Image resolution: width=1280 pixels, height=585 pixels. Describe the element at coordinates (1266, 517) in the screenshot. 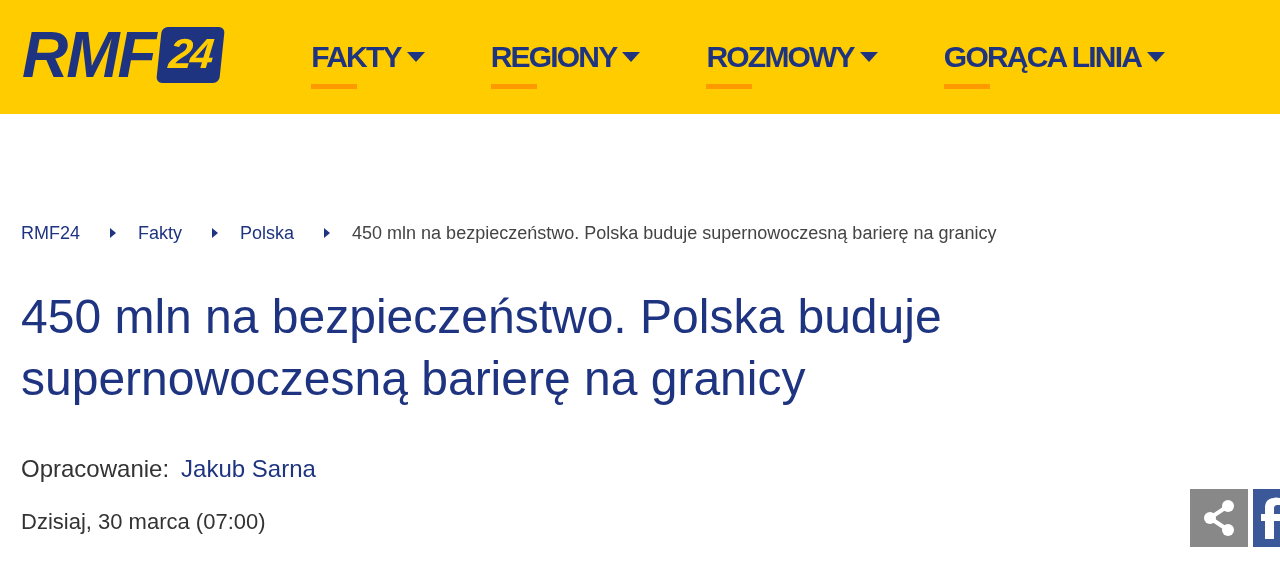

I see `facebook-button` at that location.